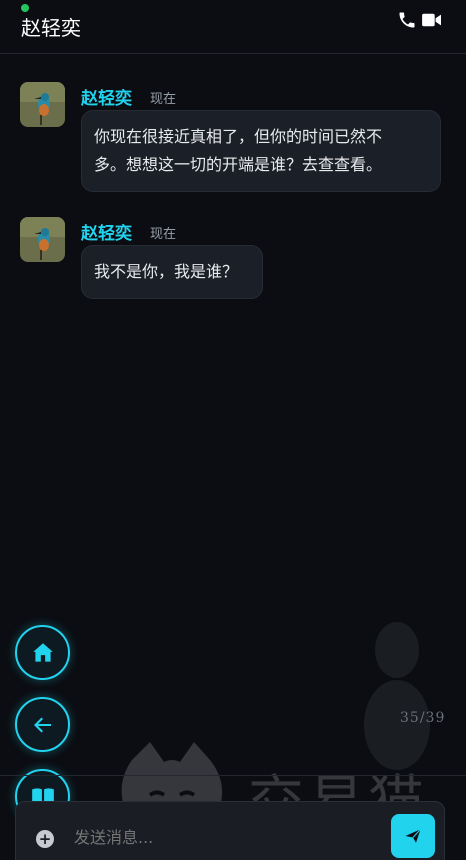  I want to click on message-line: 多。想想这一切的开端是谁？去查查看。, so click(238, 164).